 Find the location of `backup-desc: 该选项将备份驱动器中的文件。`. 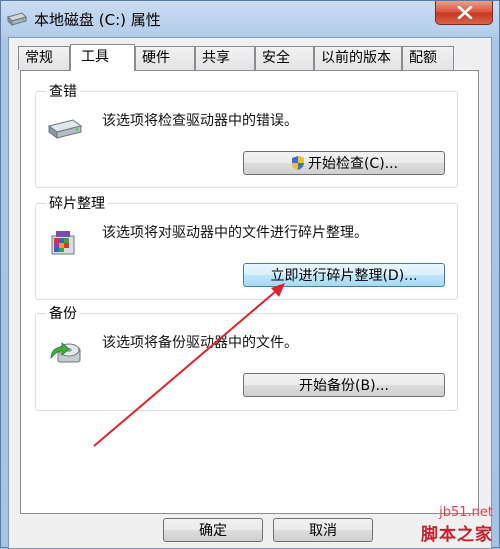

backup-desc: 该选项将备份驱动器中的文件。 is located at coordinates (200, 343).